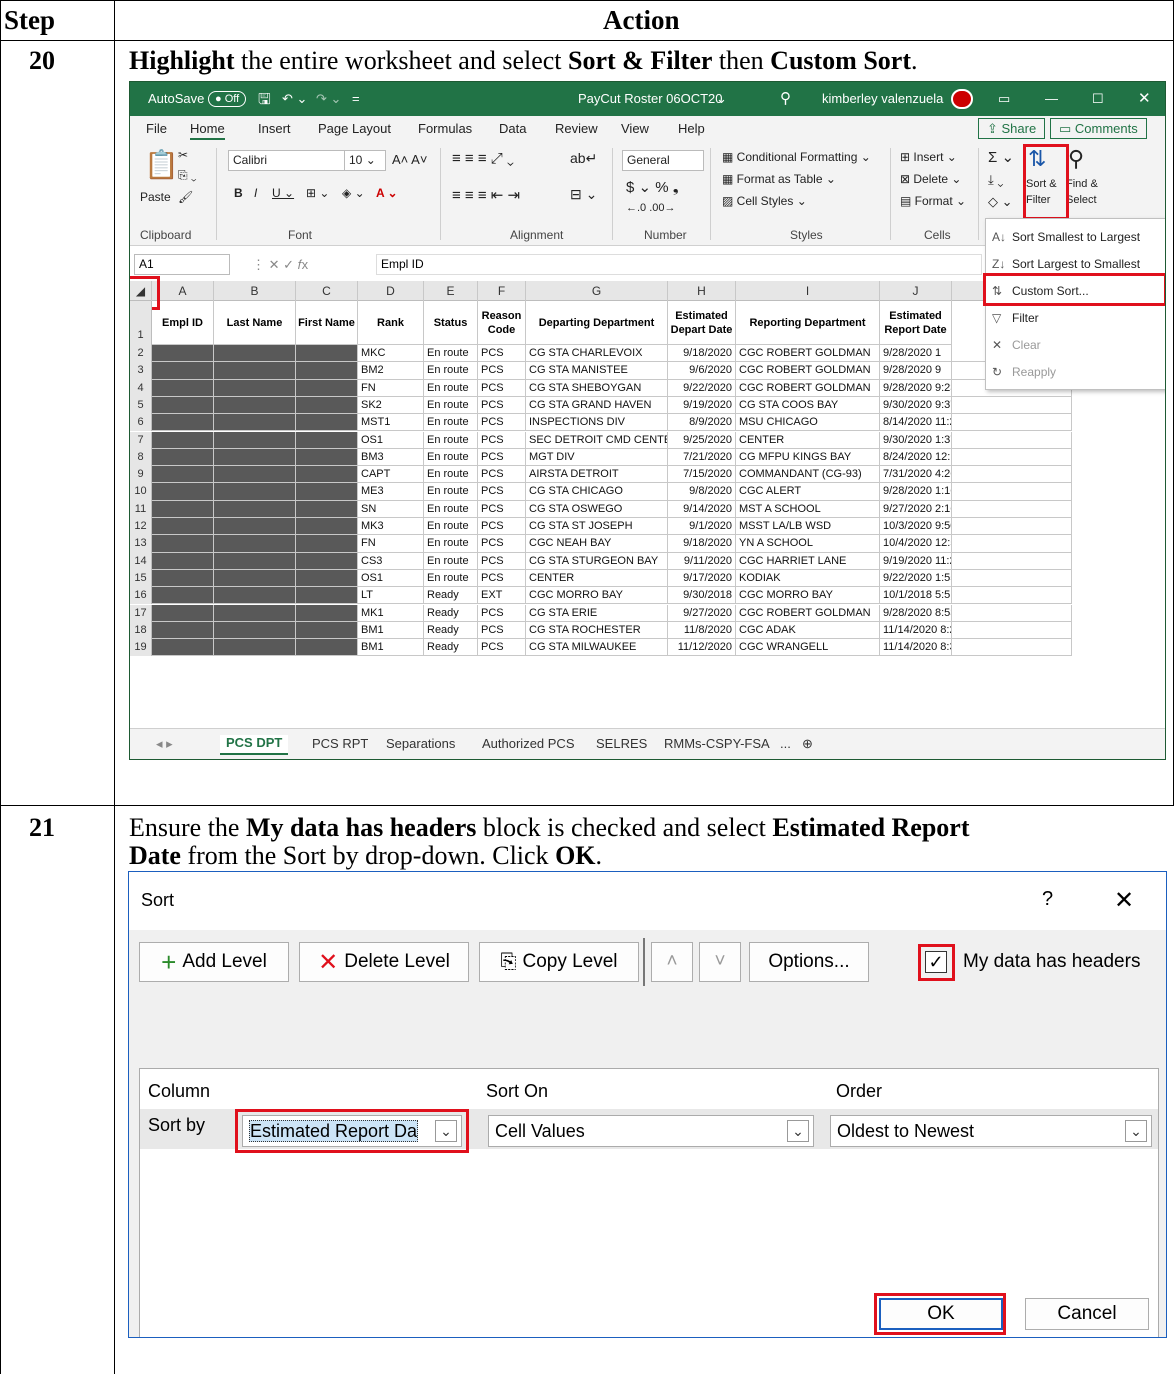  Describe the element at coordinates (1000, 202) in the screenshot. I see `clear-icon: ◇ ⌄` at that location.